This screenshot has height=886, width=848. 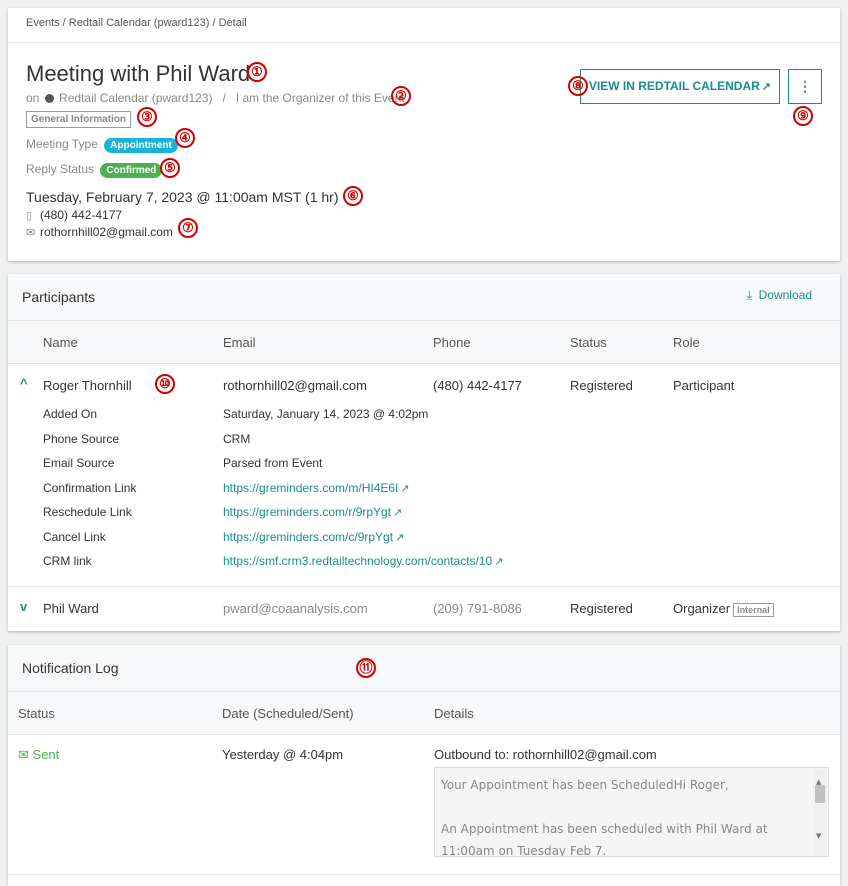 What do you see at coordinates (424, 342) in the screenshot?
I see `participants-table-header: Name Email Phone Status Role` at bounding box center [424, 342].